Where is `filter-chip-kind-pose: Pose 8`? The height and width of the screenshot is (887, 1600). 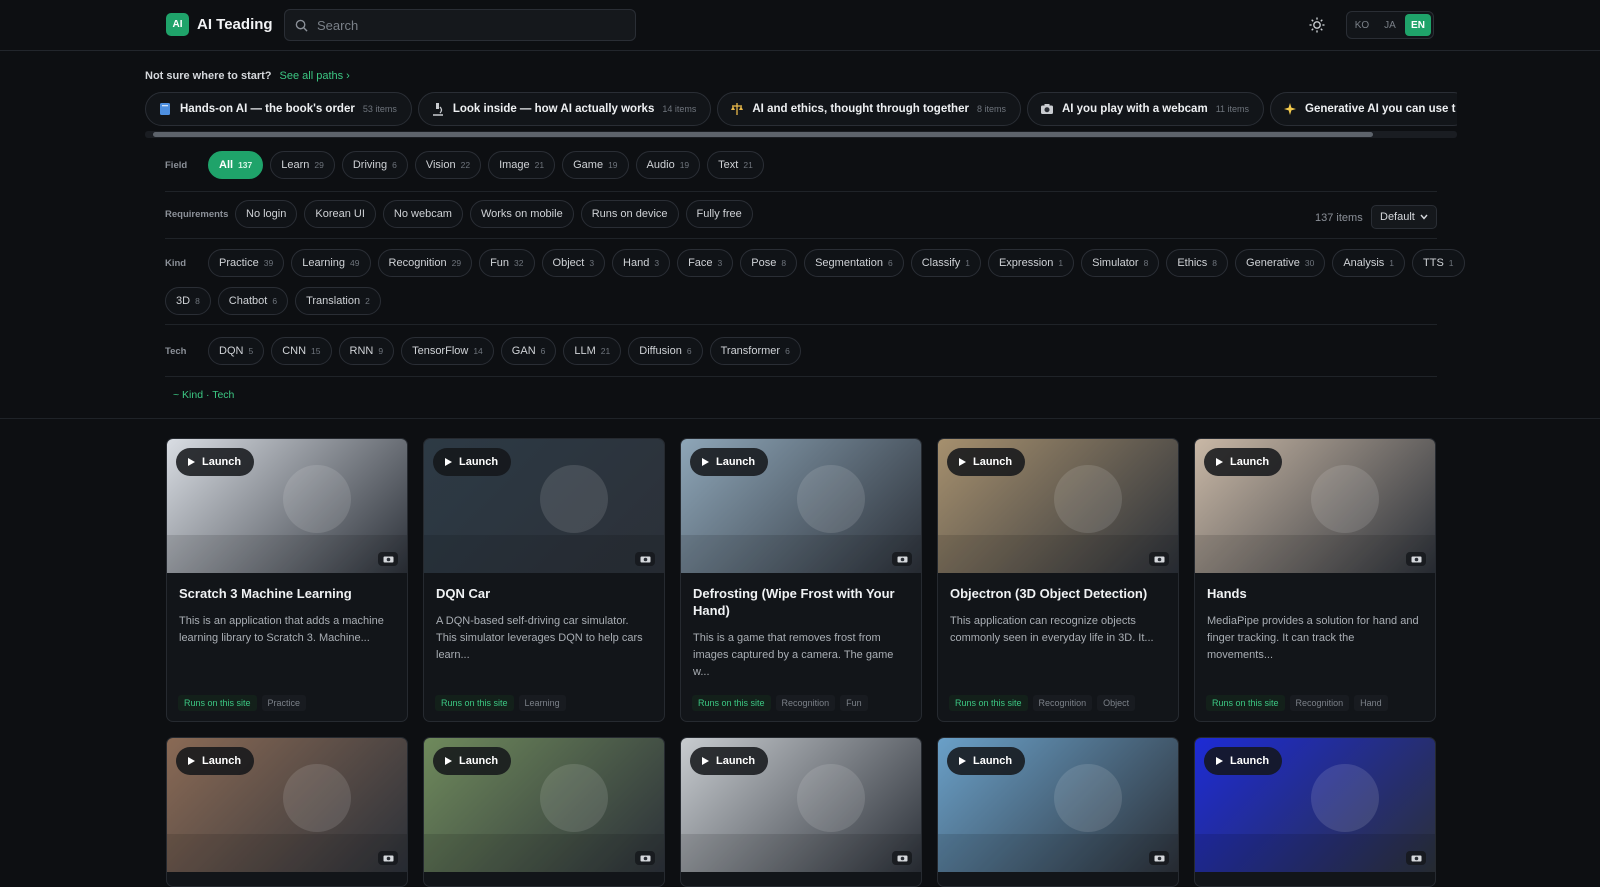
filter-chip-kind-pose: Pose 8 is located at coordinates (769, 263).